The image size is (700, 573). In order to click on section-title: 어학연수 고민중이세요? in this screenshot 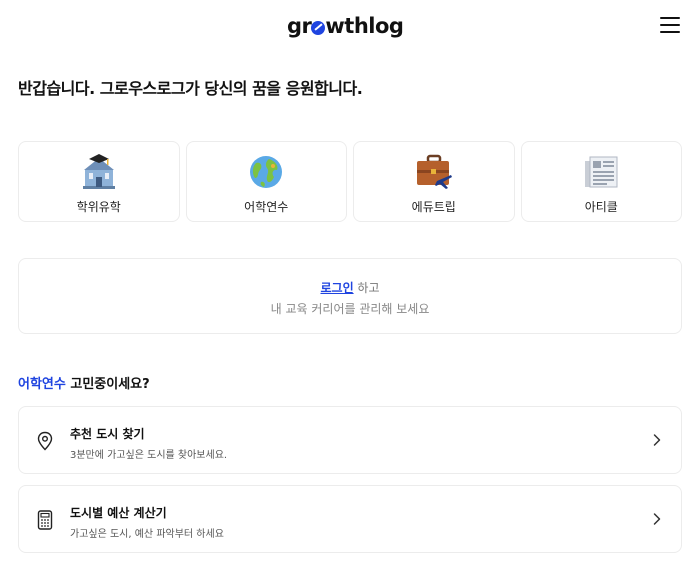, I will do `click(84, 382)`.